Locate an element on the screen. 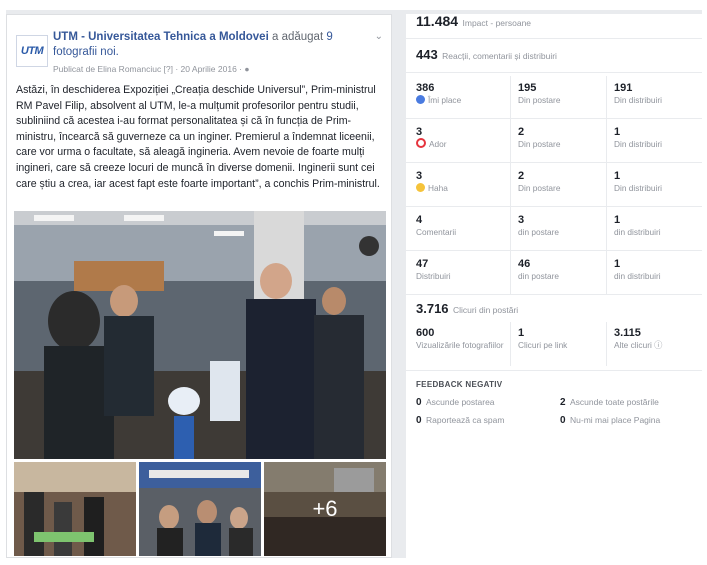  stat-other-clicks: 3.115 Alte clicuri ⓘ is located at coordinates (638, 338).